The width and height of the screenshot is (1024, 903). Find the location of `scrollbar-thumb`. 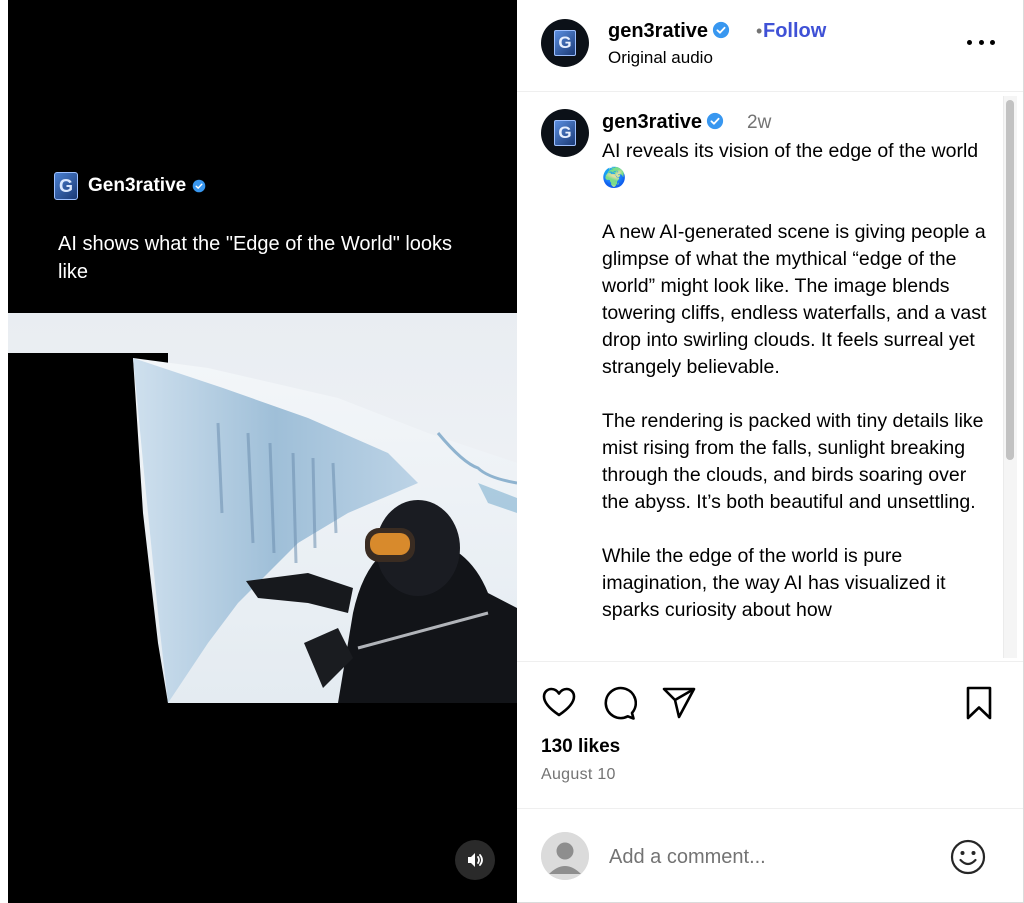

scrollbar-thumb is located at coordinates (1010, 280).